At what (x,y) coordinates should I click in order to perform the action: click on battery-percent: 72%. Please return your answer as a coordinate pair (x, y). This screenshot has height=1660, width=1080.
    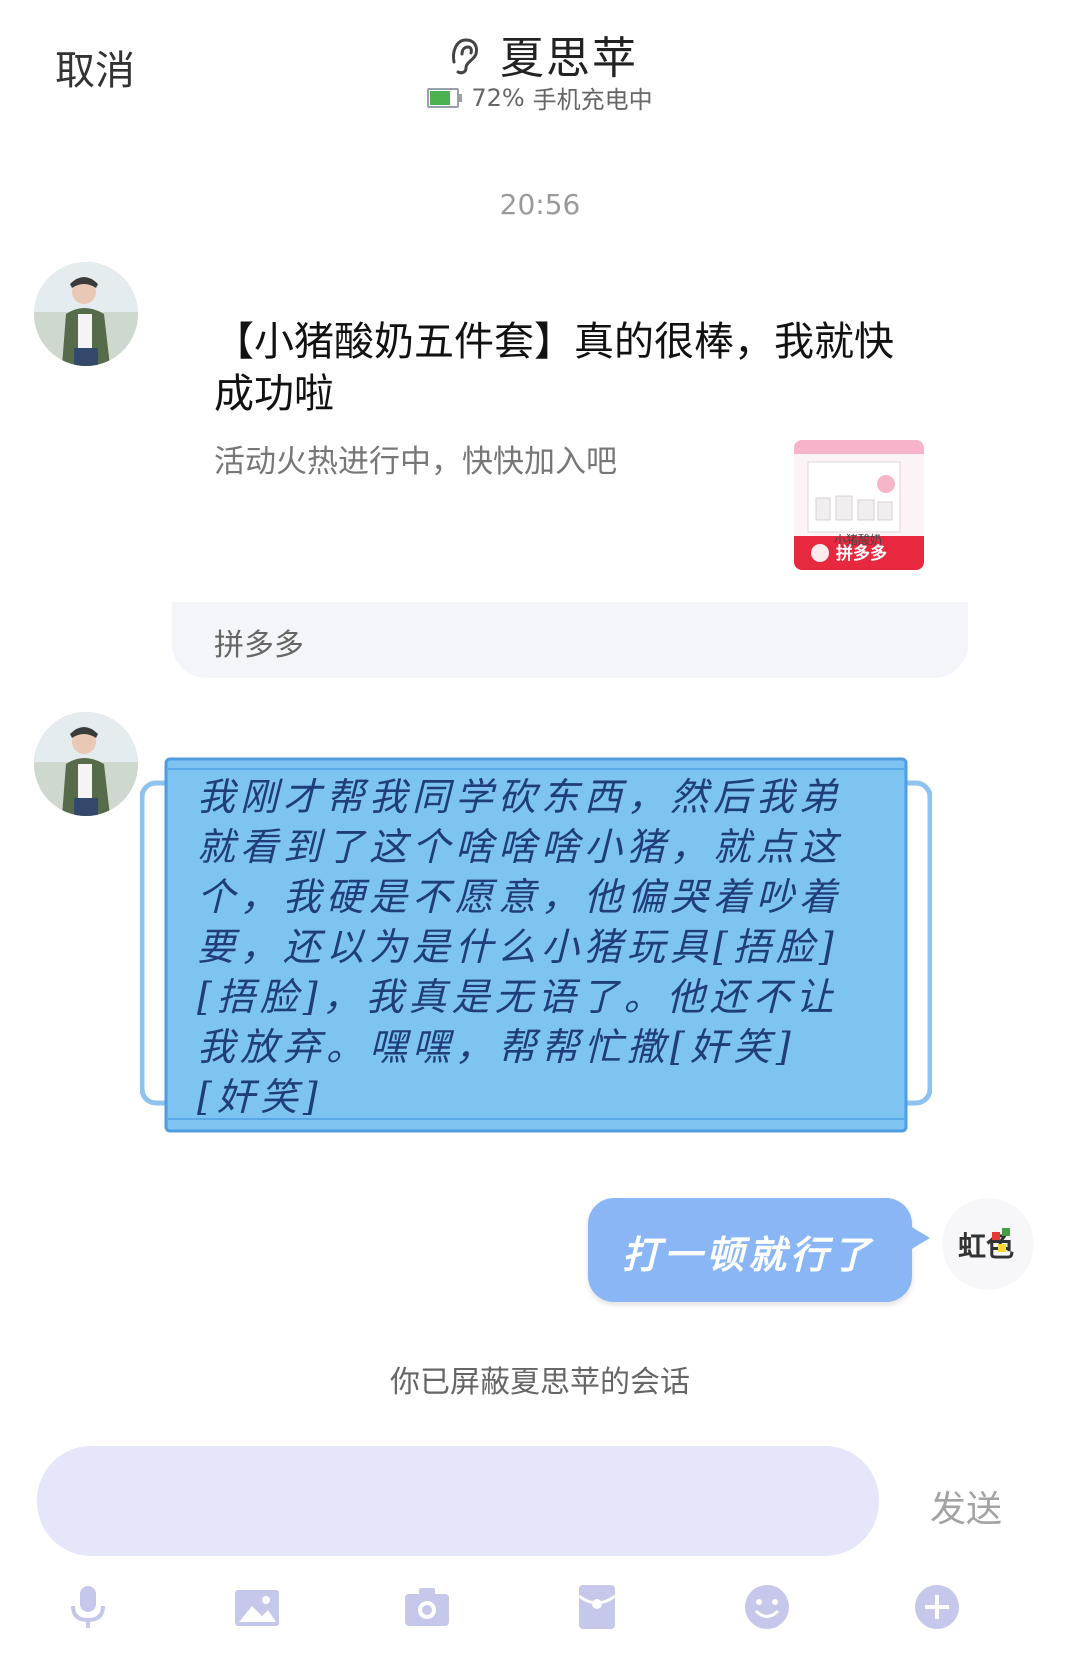
    Looking at the image, I should click on (498, 97).